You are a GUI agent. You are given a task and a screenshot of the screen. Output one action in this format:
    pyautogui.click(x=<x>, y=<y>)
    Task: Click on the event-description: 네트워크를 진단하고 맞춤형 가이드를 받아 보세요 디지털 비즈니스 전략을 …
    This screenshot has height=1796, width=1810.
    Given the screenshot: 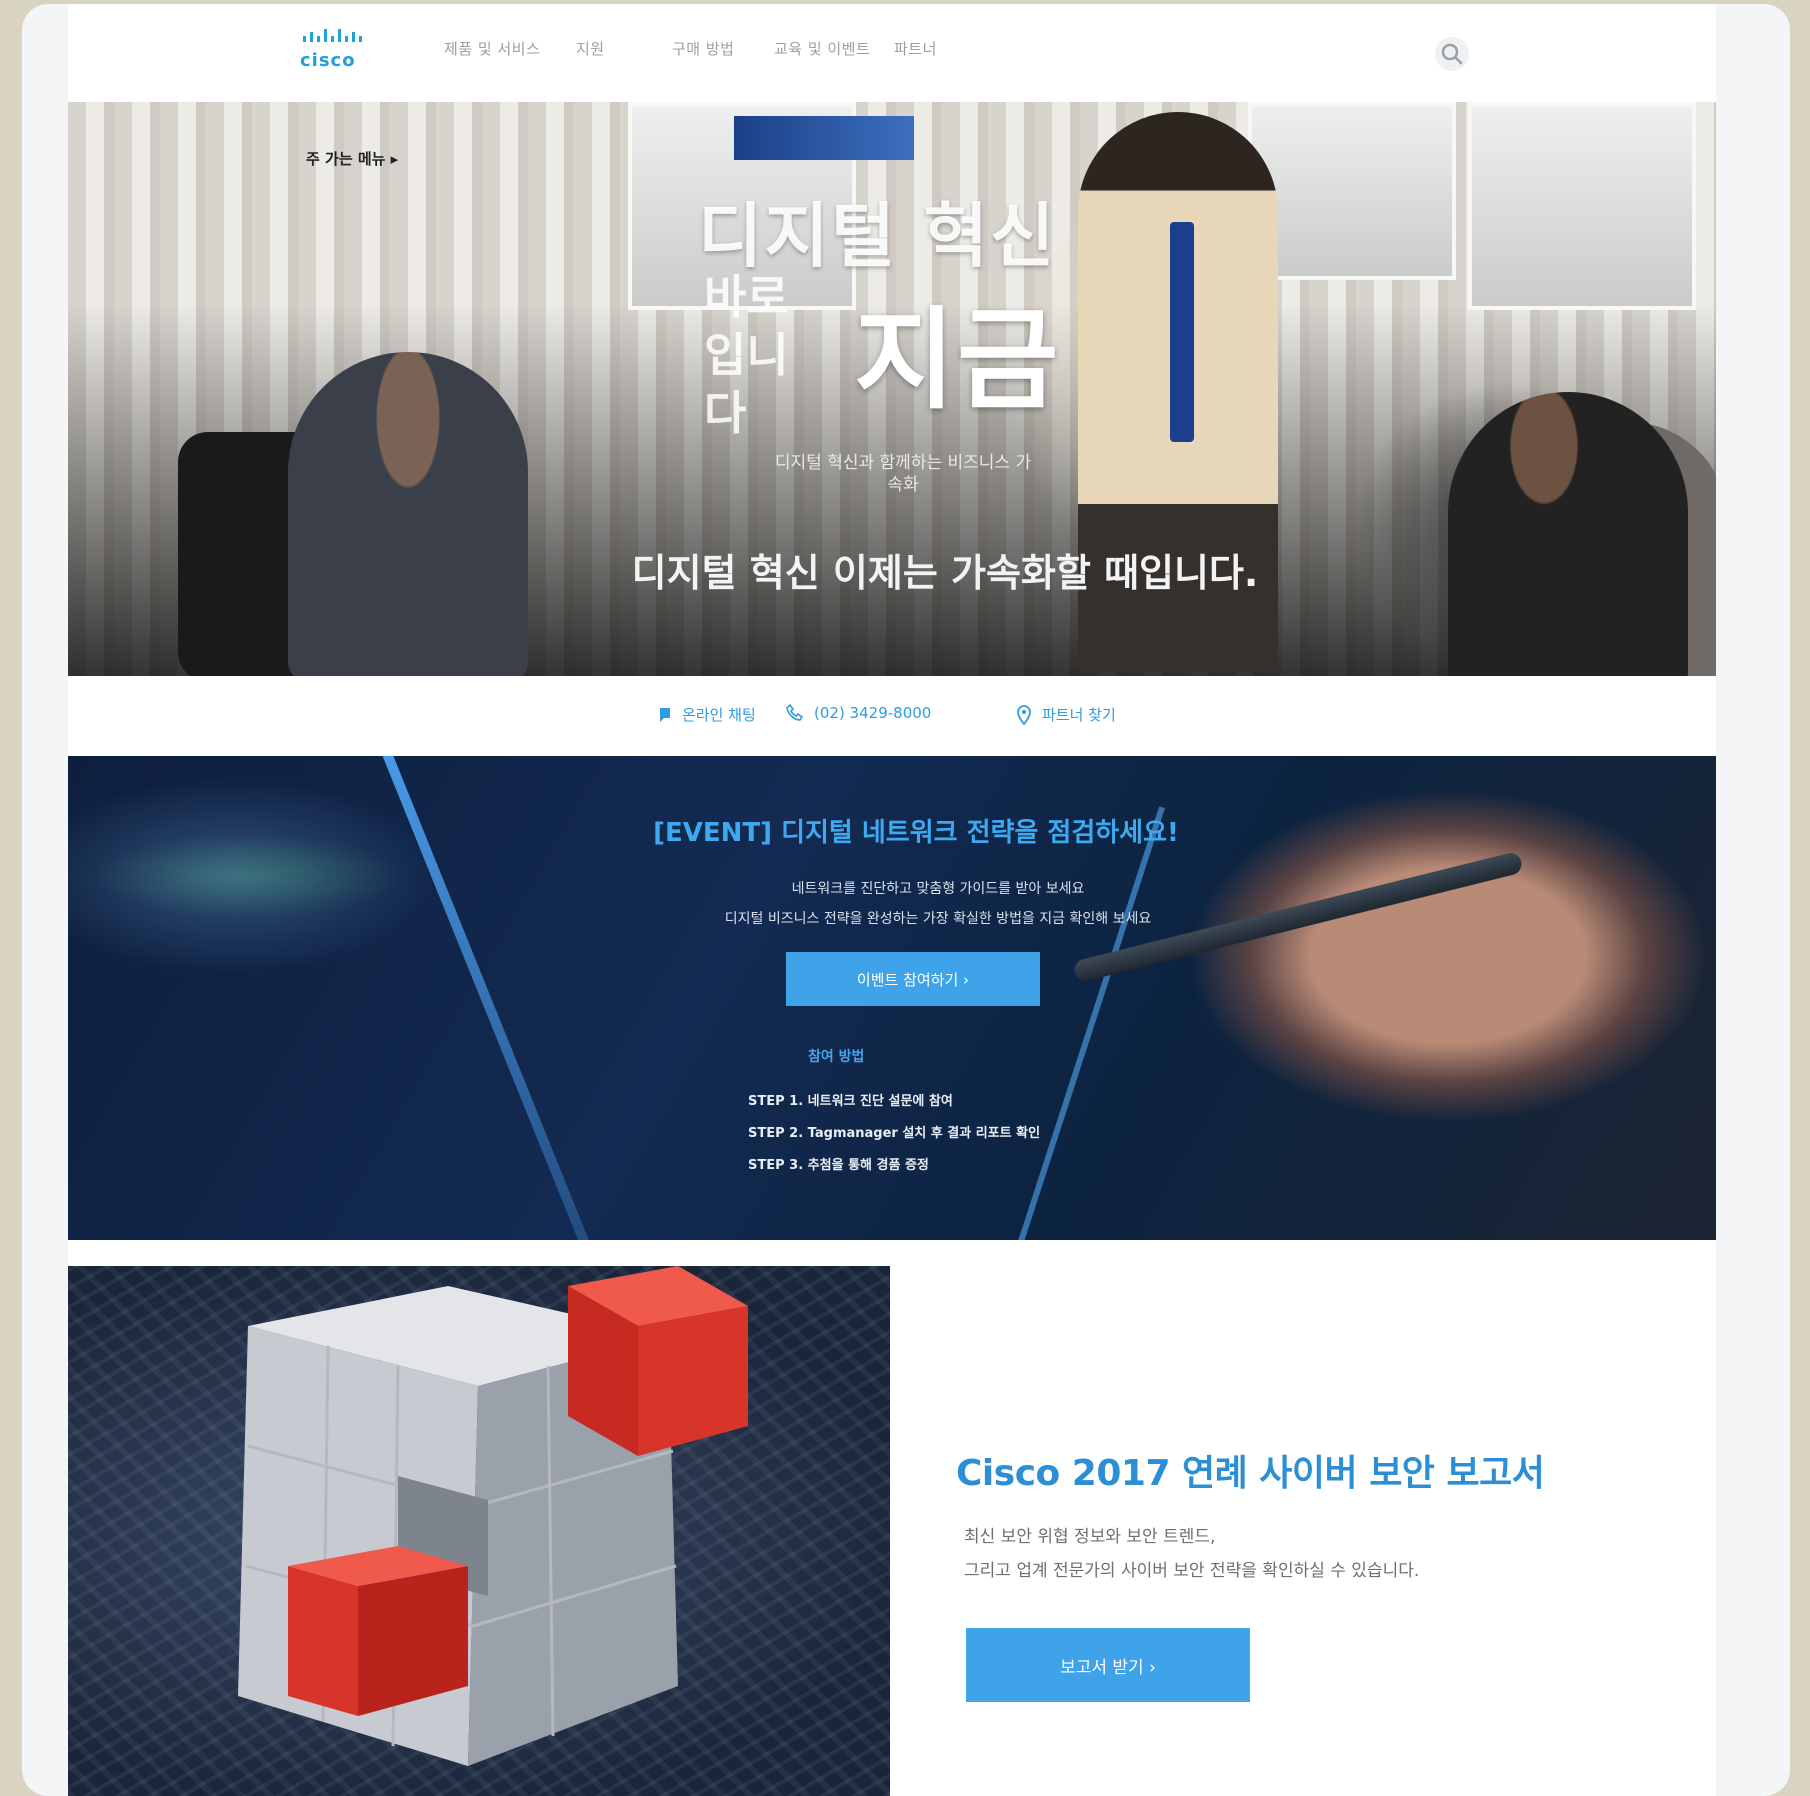 What is the action you would take?
    pyautogui.click(x=938, y=904)
    